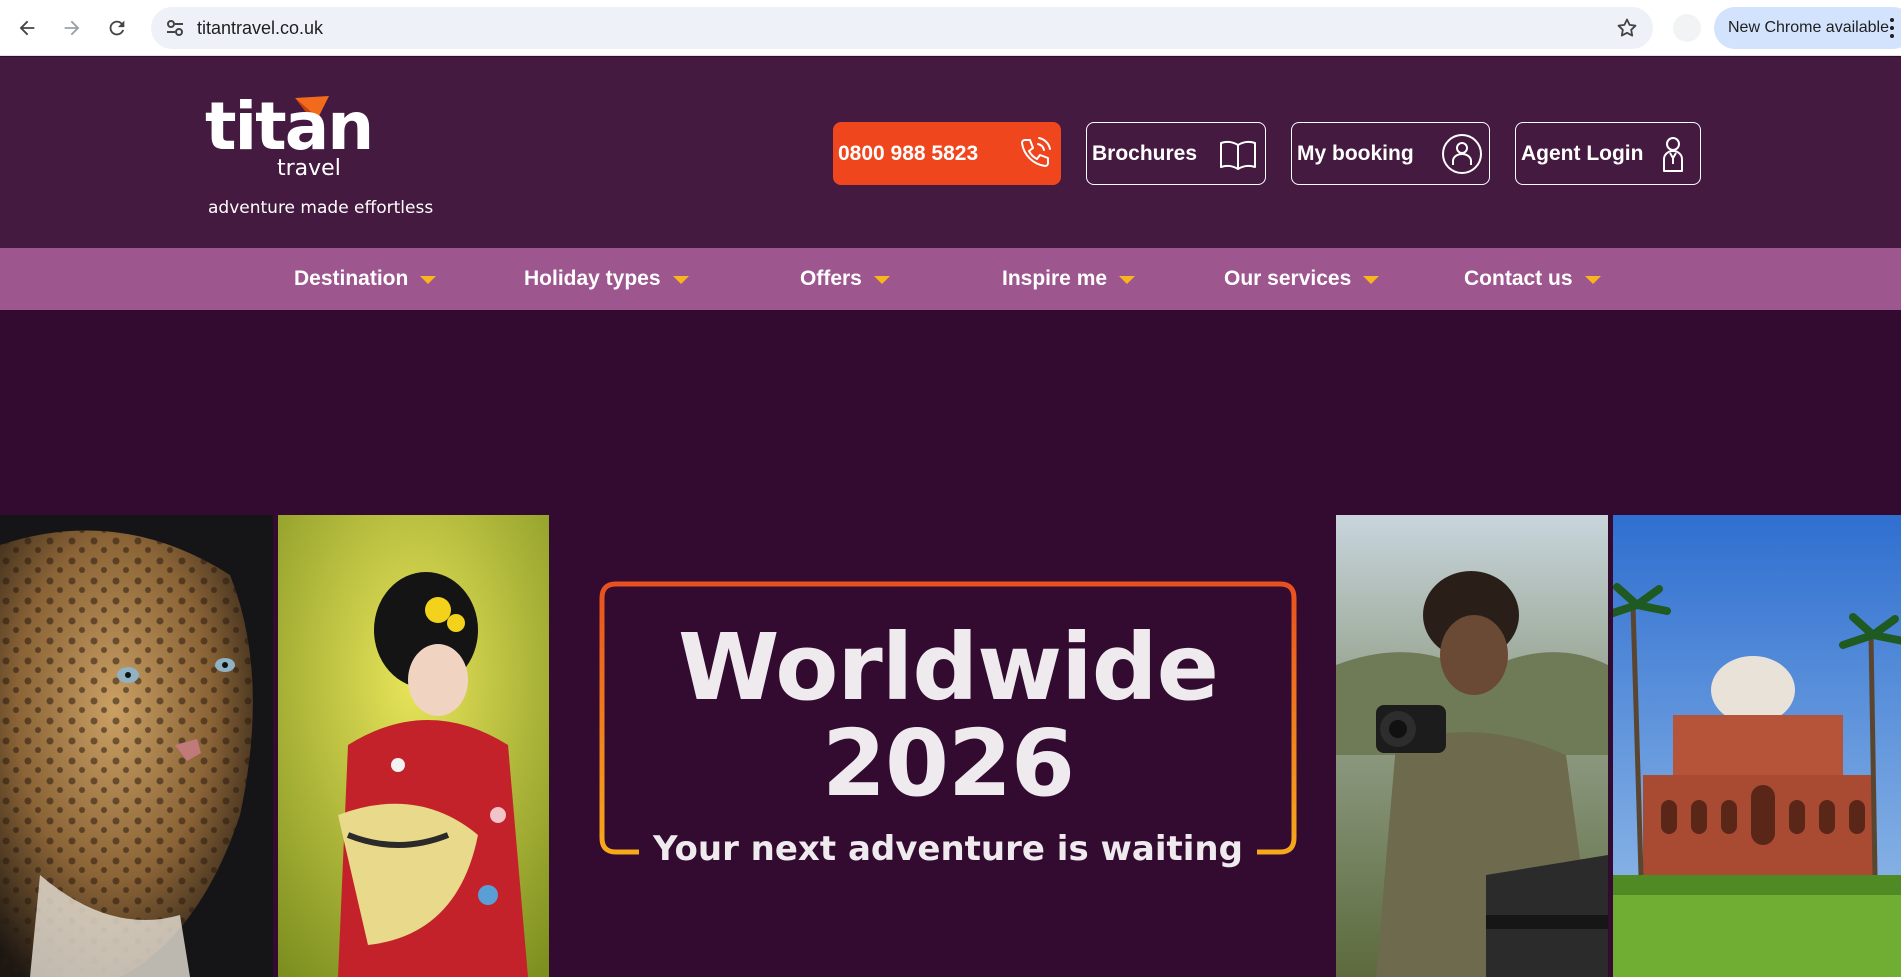 The image size is (1901, 977). I want to click on nav-contact-us: Contact us, so click(1532, 279).